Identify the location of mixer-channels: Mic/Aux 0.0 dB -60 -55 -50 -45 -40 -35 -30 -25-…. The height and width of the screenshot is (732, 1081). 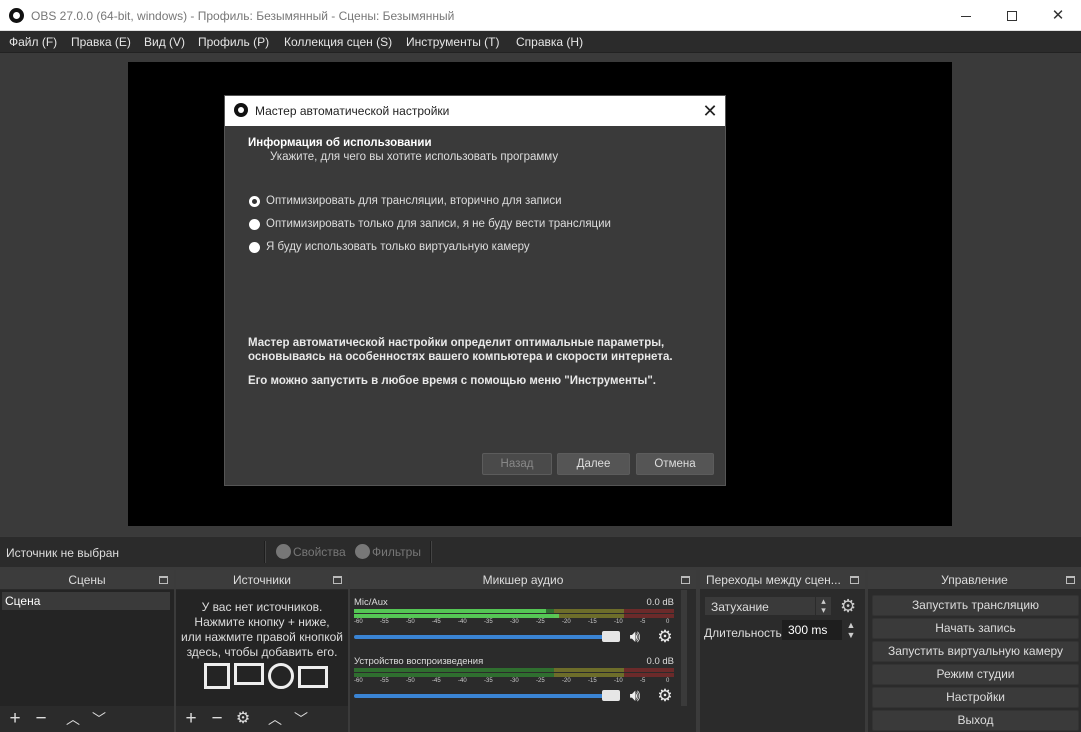
(523, 661).